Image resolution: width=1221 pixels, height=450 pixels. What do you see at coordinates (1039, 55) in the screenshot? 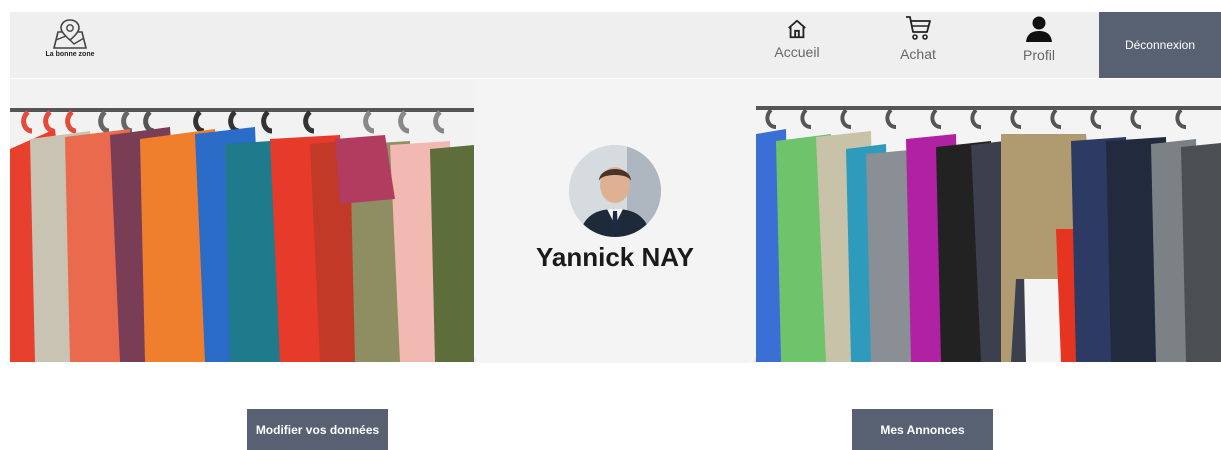
I see `nav-label-profil: Profil` at bounding box center [1039, 55].